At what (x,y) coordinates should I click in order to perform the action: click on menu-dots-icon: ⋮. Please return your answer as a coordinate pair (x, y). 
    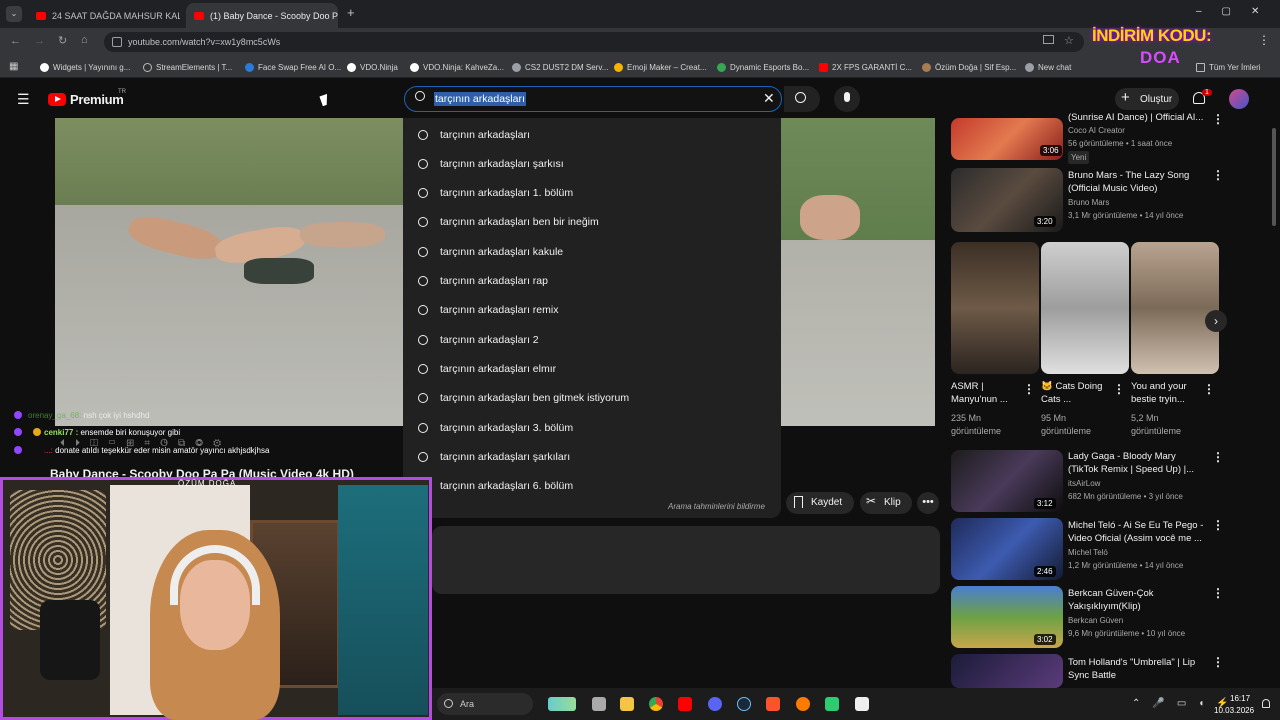
    Looking at the image, I should click on (1264, 40).